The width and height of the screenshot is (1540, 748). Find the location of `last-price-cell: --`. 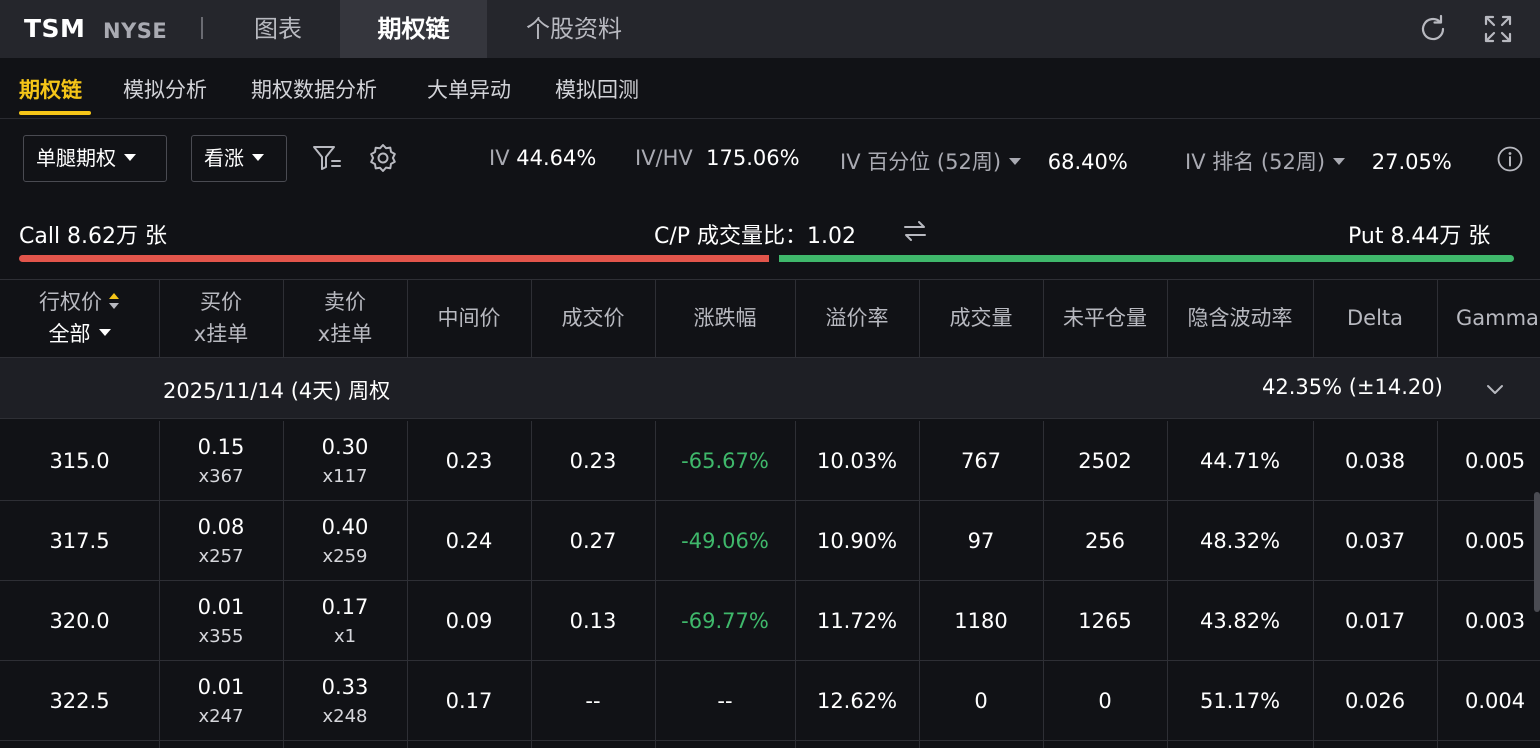

last-price-cell: -- is located at coordinates (593, 701).